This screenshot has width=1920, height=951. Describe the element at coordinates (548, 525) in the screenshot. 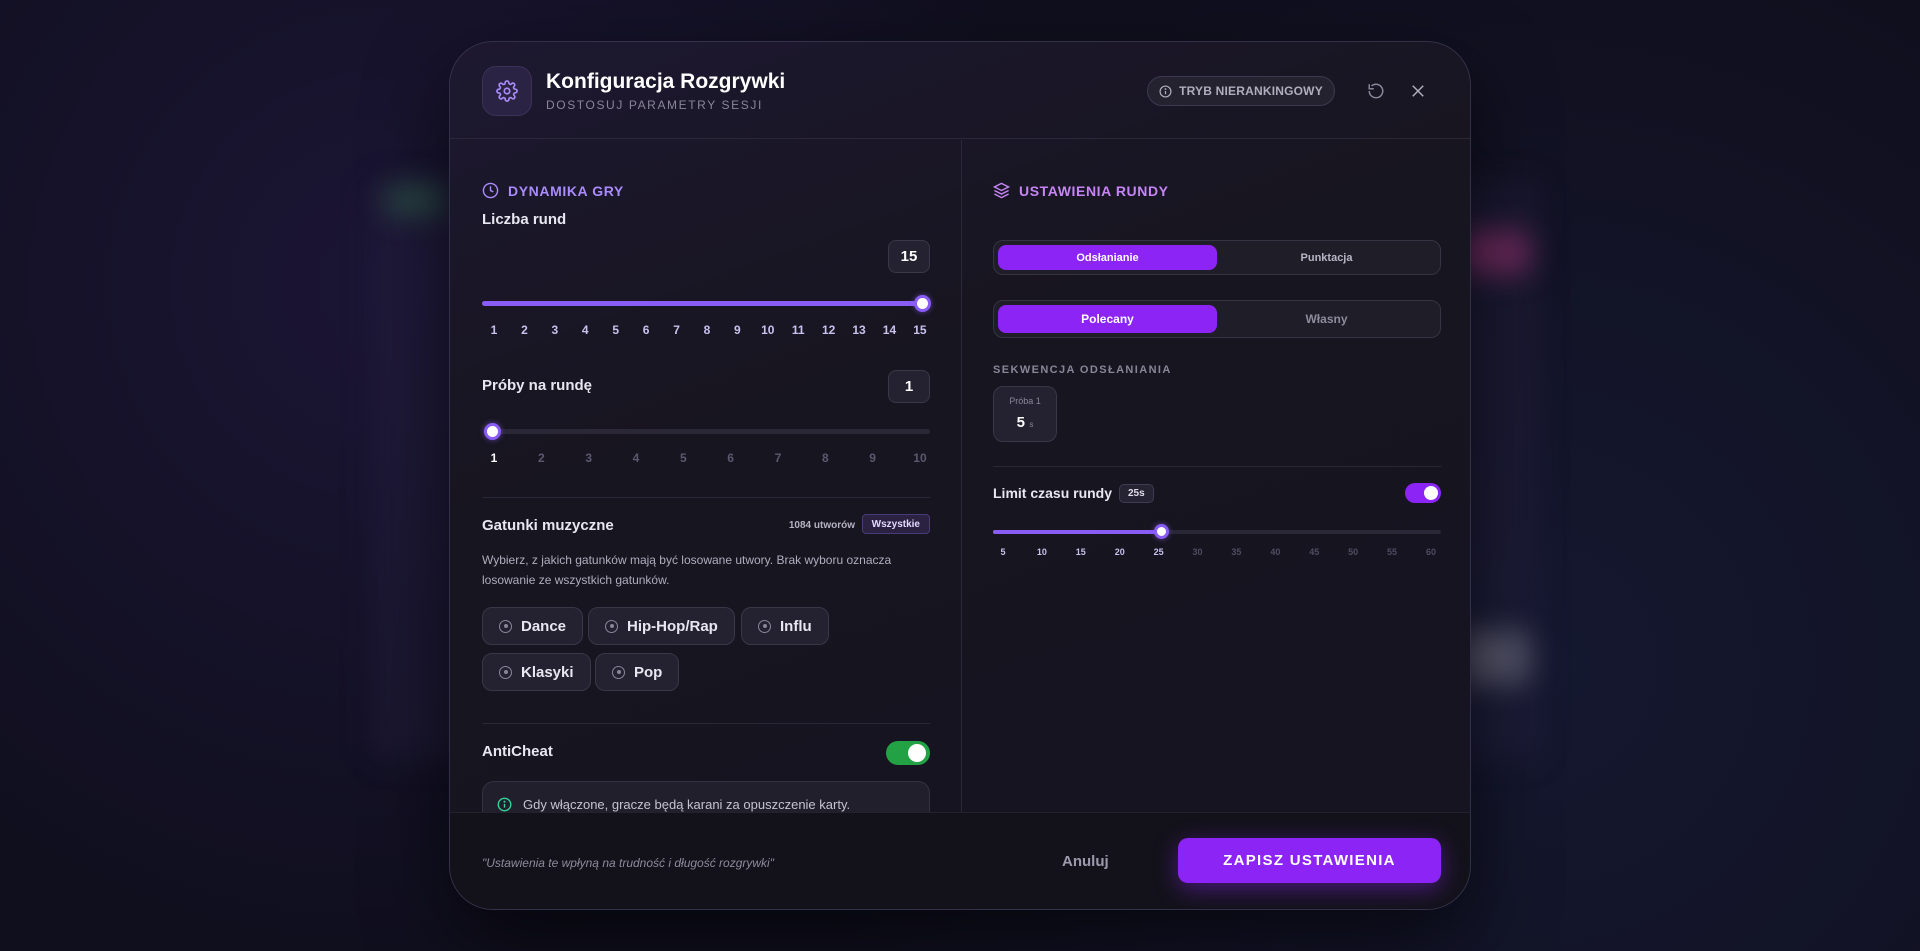

I see `genres-label: Gatunki muzyczne` at that location.